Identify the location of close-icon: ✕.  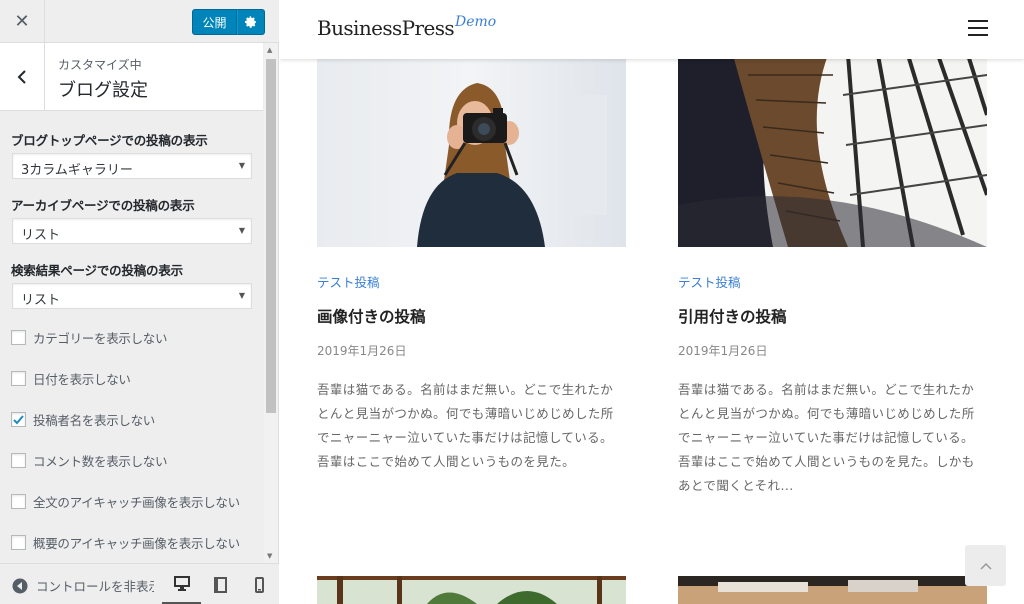
(22, 21).